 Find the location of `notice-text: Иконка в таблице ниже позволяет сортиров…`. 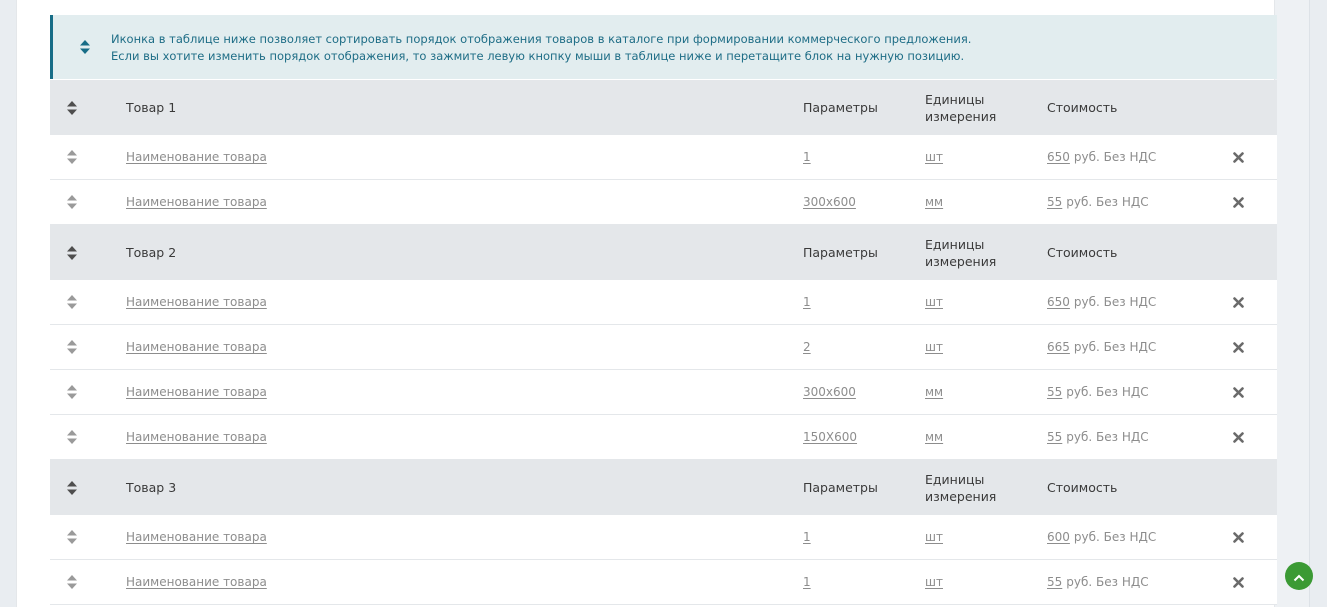

notice-text: Иконка в таблице ниже позволяет сортиров… is located at coordinates (541, 48).